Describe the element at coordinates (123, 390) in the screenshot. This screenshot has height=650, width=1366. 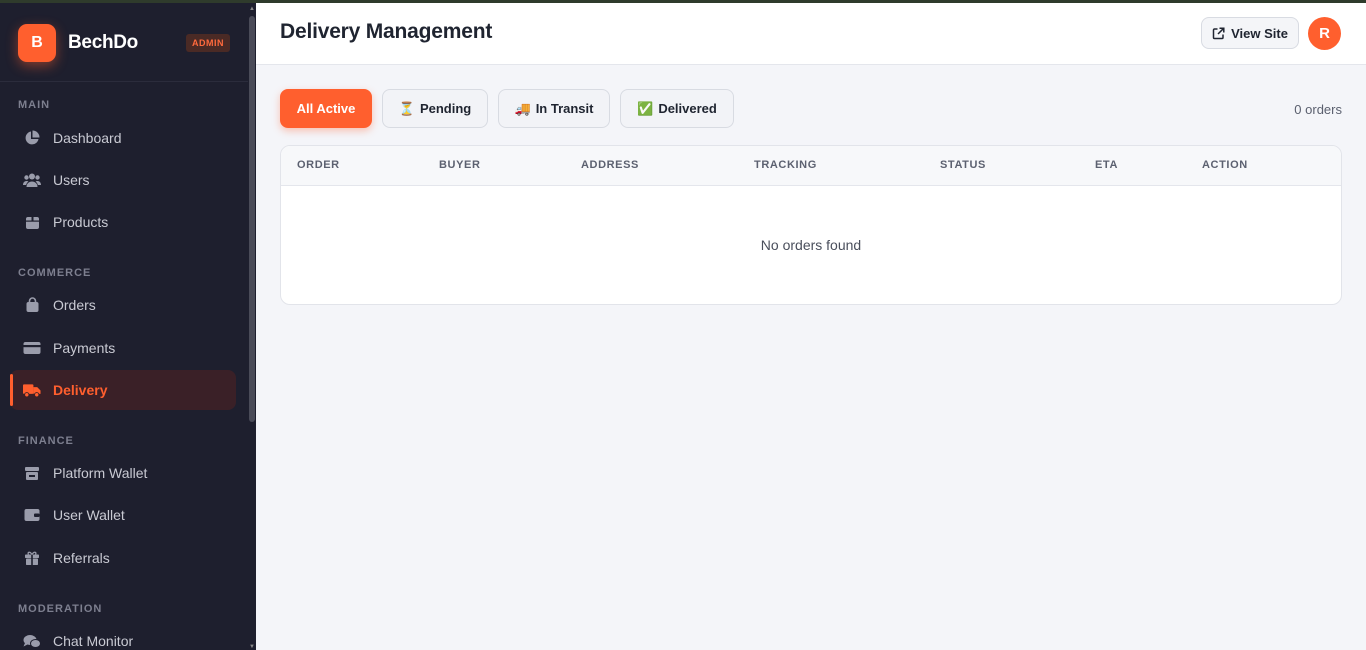
I see `sidebar-item-delivery: Delivery` at that location.